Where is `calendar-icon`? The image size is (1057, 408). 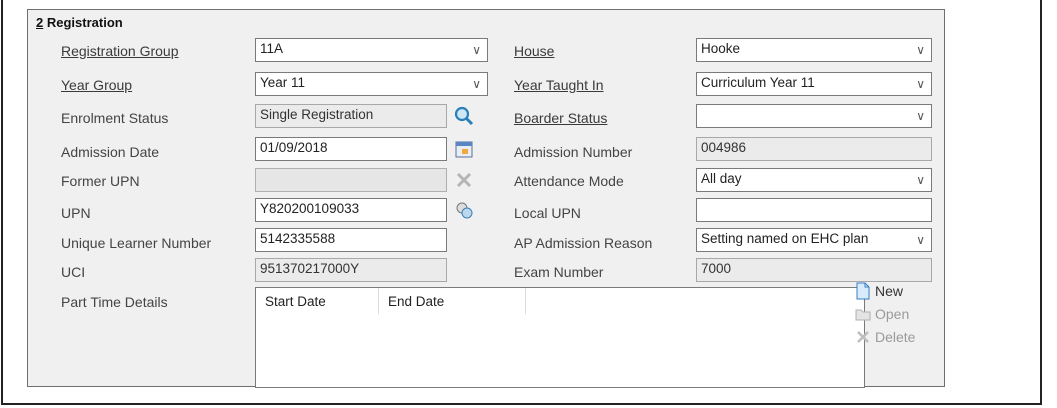 calendar-icon is located at coordinates (464, 149).